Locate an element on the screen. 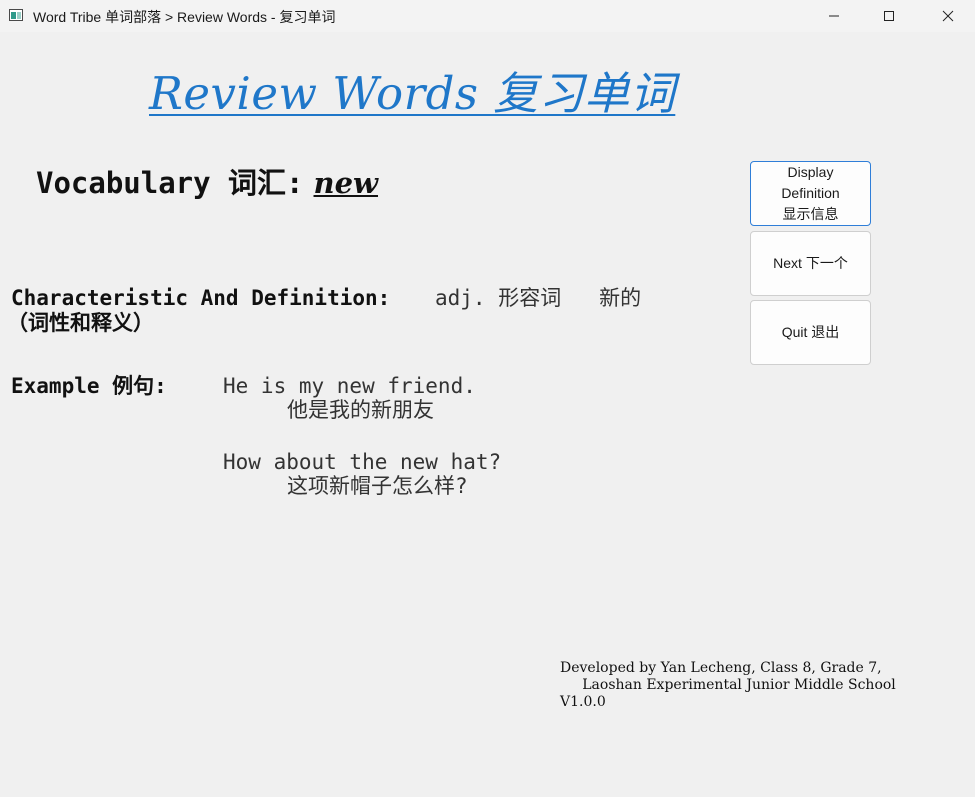  app-icon is located at coordinates (16, 15).